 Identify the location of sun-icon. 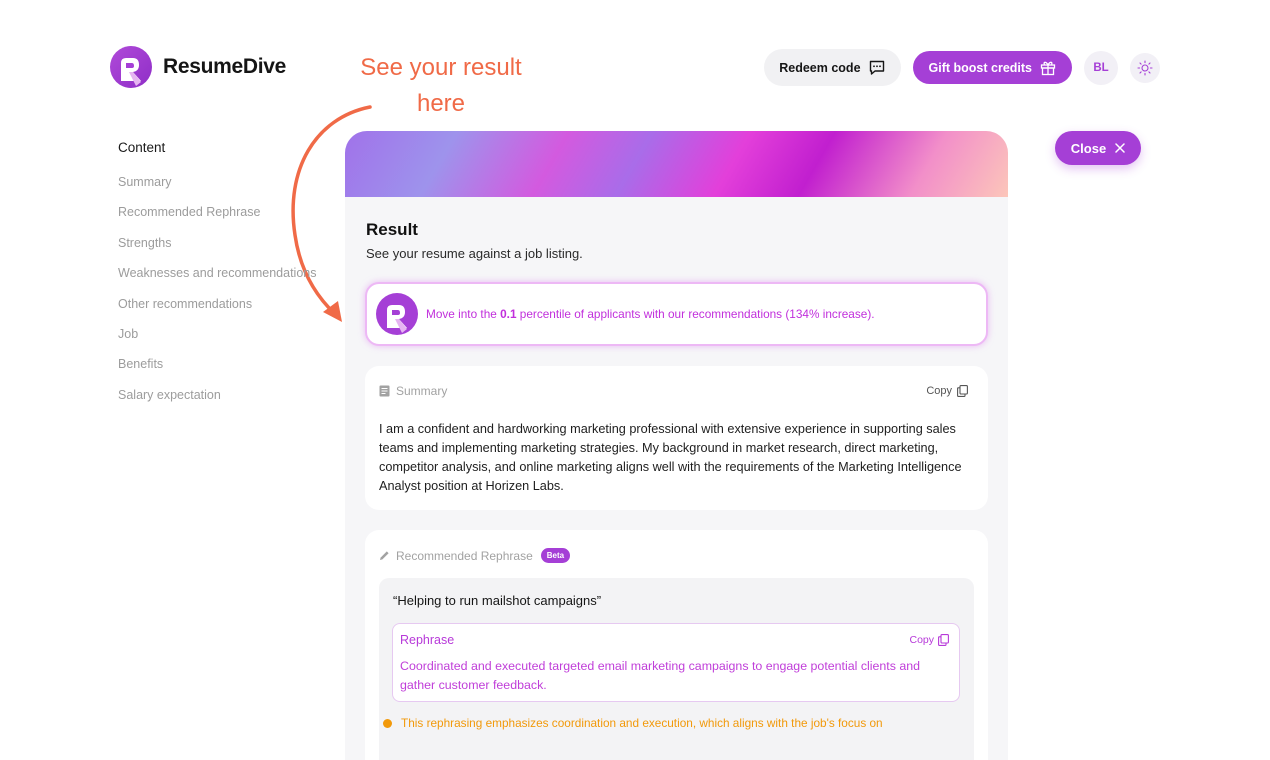
(1145, 67).